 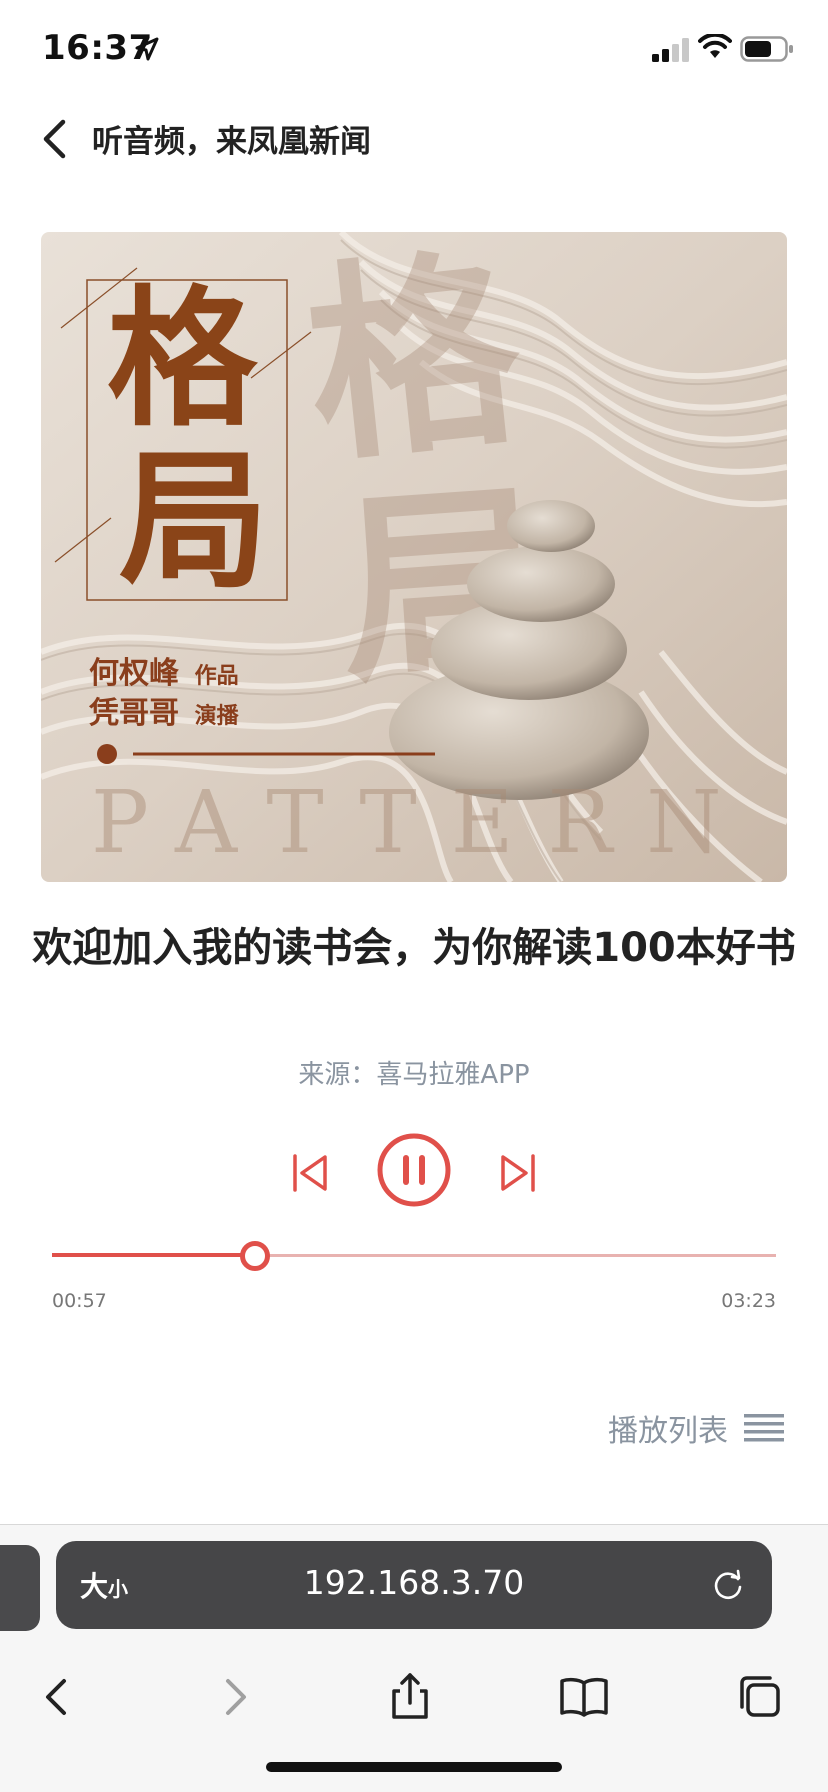 What do you see at coordinates (518, 1173) in the screenshot?
I see `next-track-icon` at bounding box center [518, 1173].